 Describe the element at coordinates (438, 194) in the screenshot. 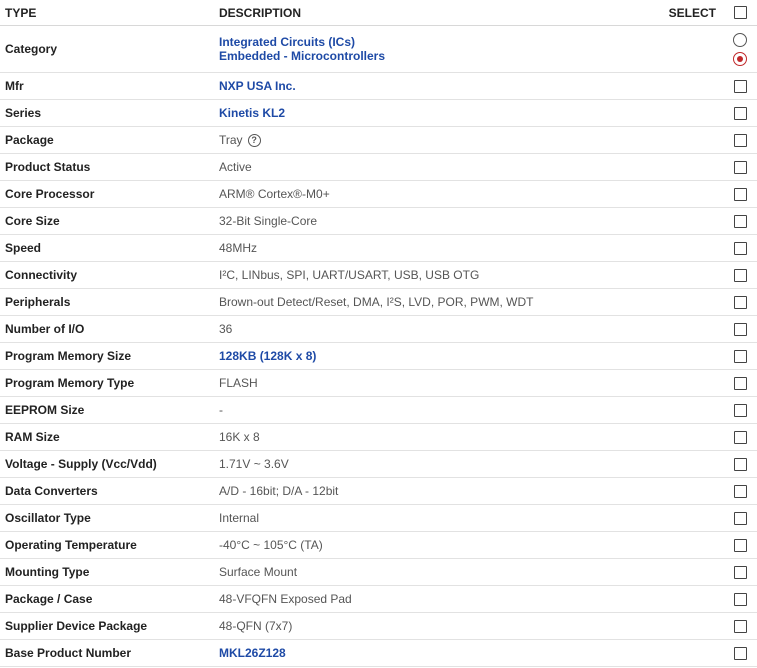

I see `row-description-cell: ARM® Cortex®-M0+` at that location.